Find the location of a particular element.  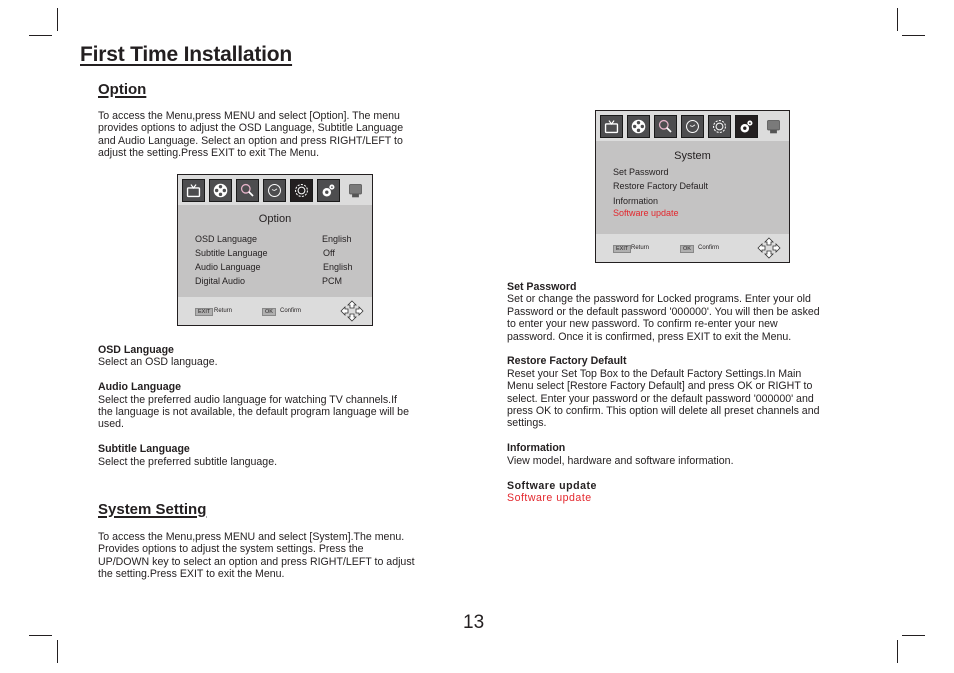

osd-title: Option is located at coordinates (275, 219).